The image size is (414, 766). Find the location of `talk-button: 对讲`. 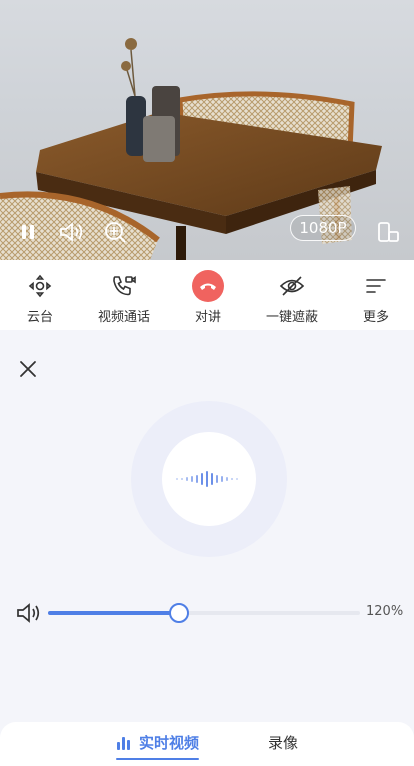

talk-button: 对讲 is located at coordinates (208, 295).